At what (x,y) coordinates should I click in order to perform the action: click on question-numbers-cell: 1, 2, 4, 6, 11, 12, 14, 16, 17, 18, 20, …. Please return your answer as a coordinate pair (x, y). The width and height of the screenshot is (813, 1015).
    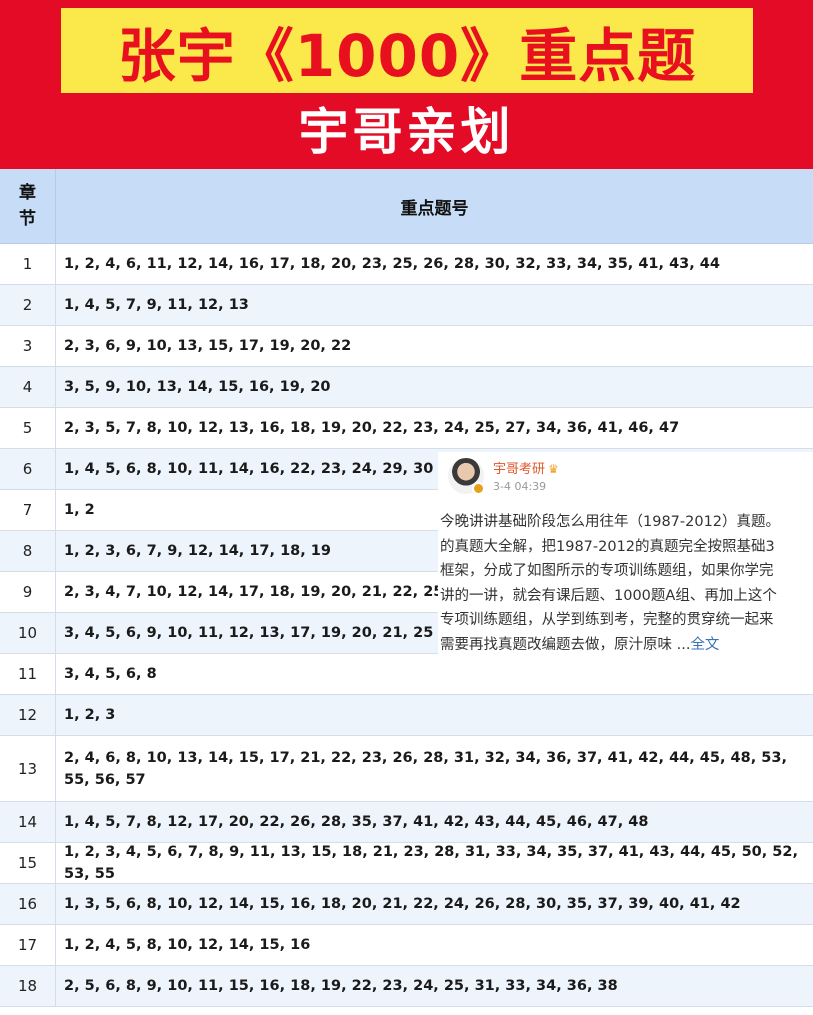
    Looking at the image, I should click on (392, 264).